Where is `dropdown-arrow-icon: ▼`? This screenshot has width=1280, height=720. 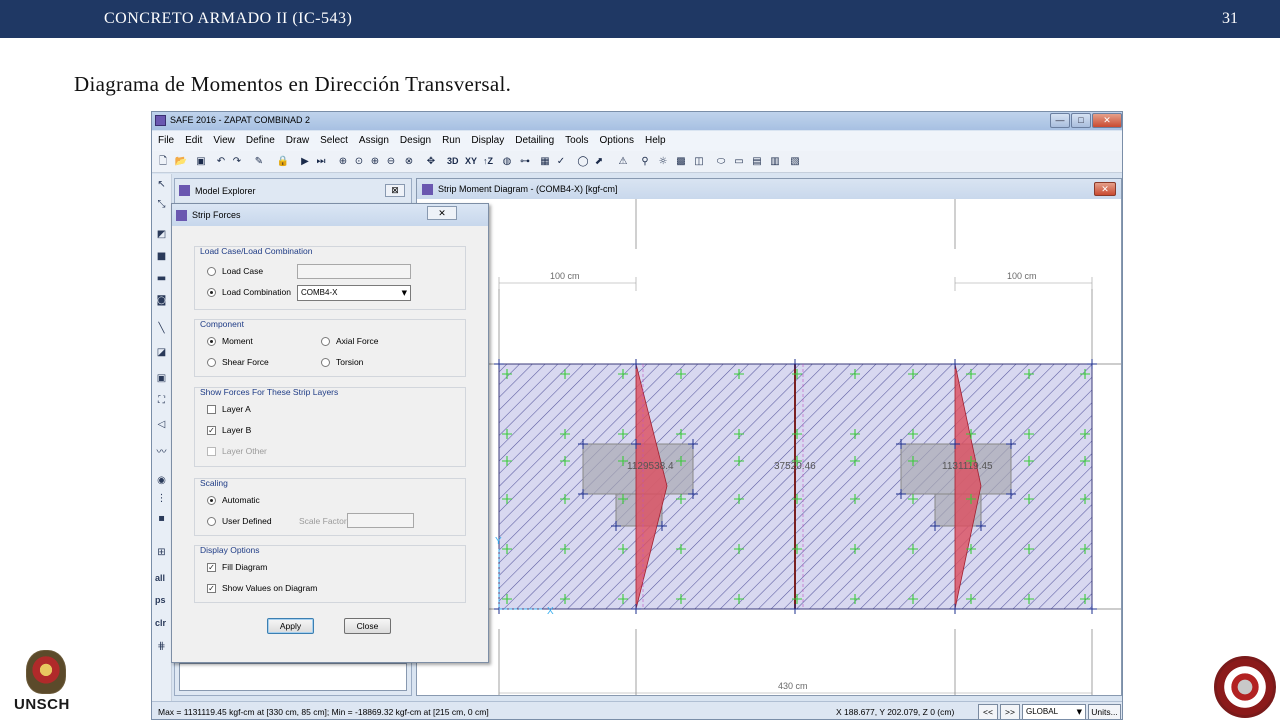
dropdown-arrow-icon: ▼ is located at coordinates (1079, 712).